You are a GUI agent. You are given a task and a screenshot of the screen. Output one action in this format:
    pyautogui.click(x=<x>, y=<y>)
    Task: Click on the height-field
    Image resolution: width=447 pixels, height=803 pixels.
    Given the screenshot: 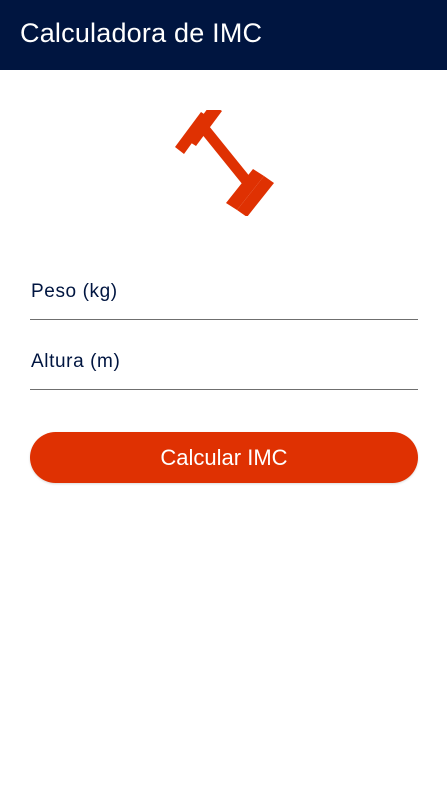 What is the action you would take?
    pyautogui.click(x=224, y=362)
    